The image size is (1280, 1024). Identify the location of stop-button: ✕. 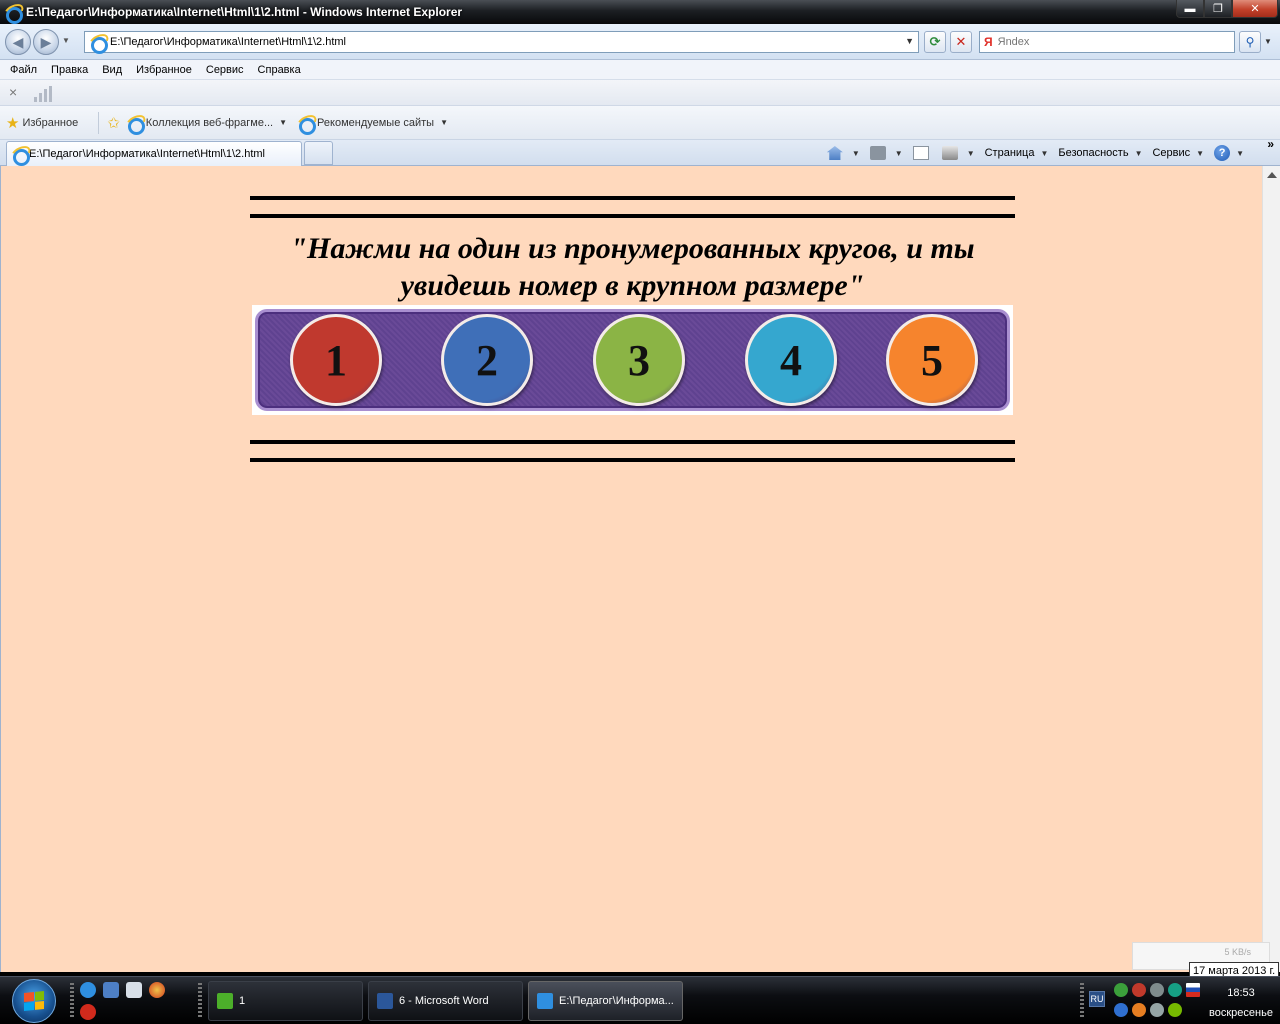
(961, 42).